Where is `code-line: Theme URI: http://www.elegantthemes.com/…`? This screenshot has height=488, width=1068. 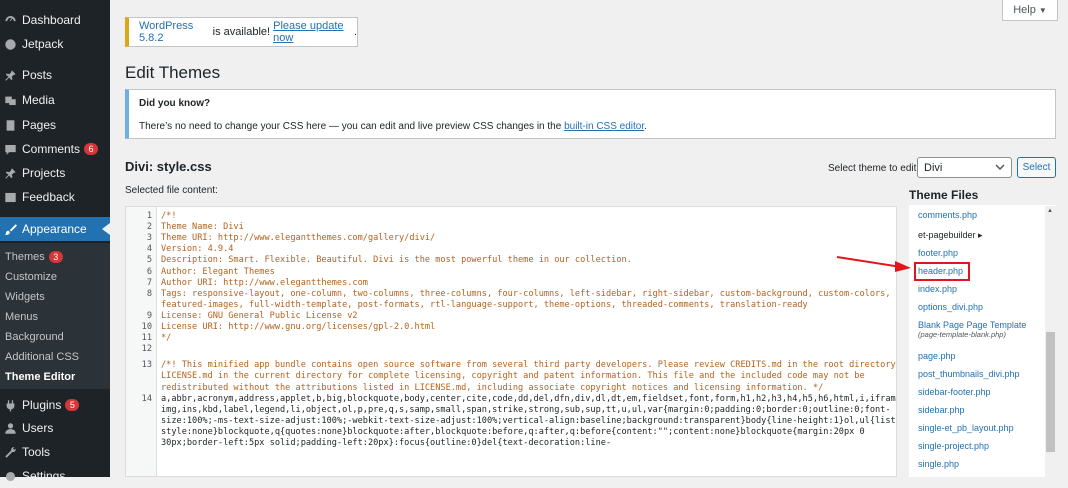
code-line: Theme URI: http://www.elegantthemes.com/… is located at coordinates (298, 238).